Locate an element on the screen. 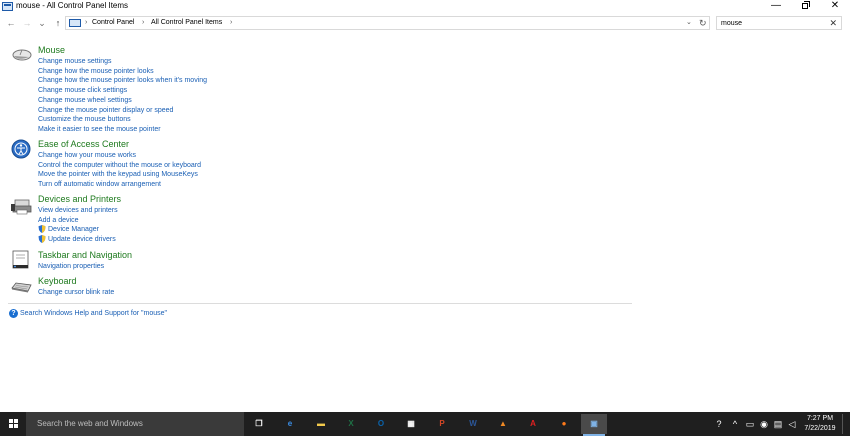  outlook-icon: O is located at coordinates (381, 423).